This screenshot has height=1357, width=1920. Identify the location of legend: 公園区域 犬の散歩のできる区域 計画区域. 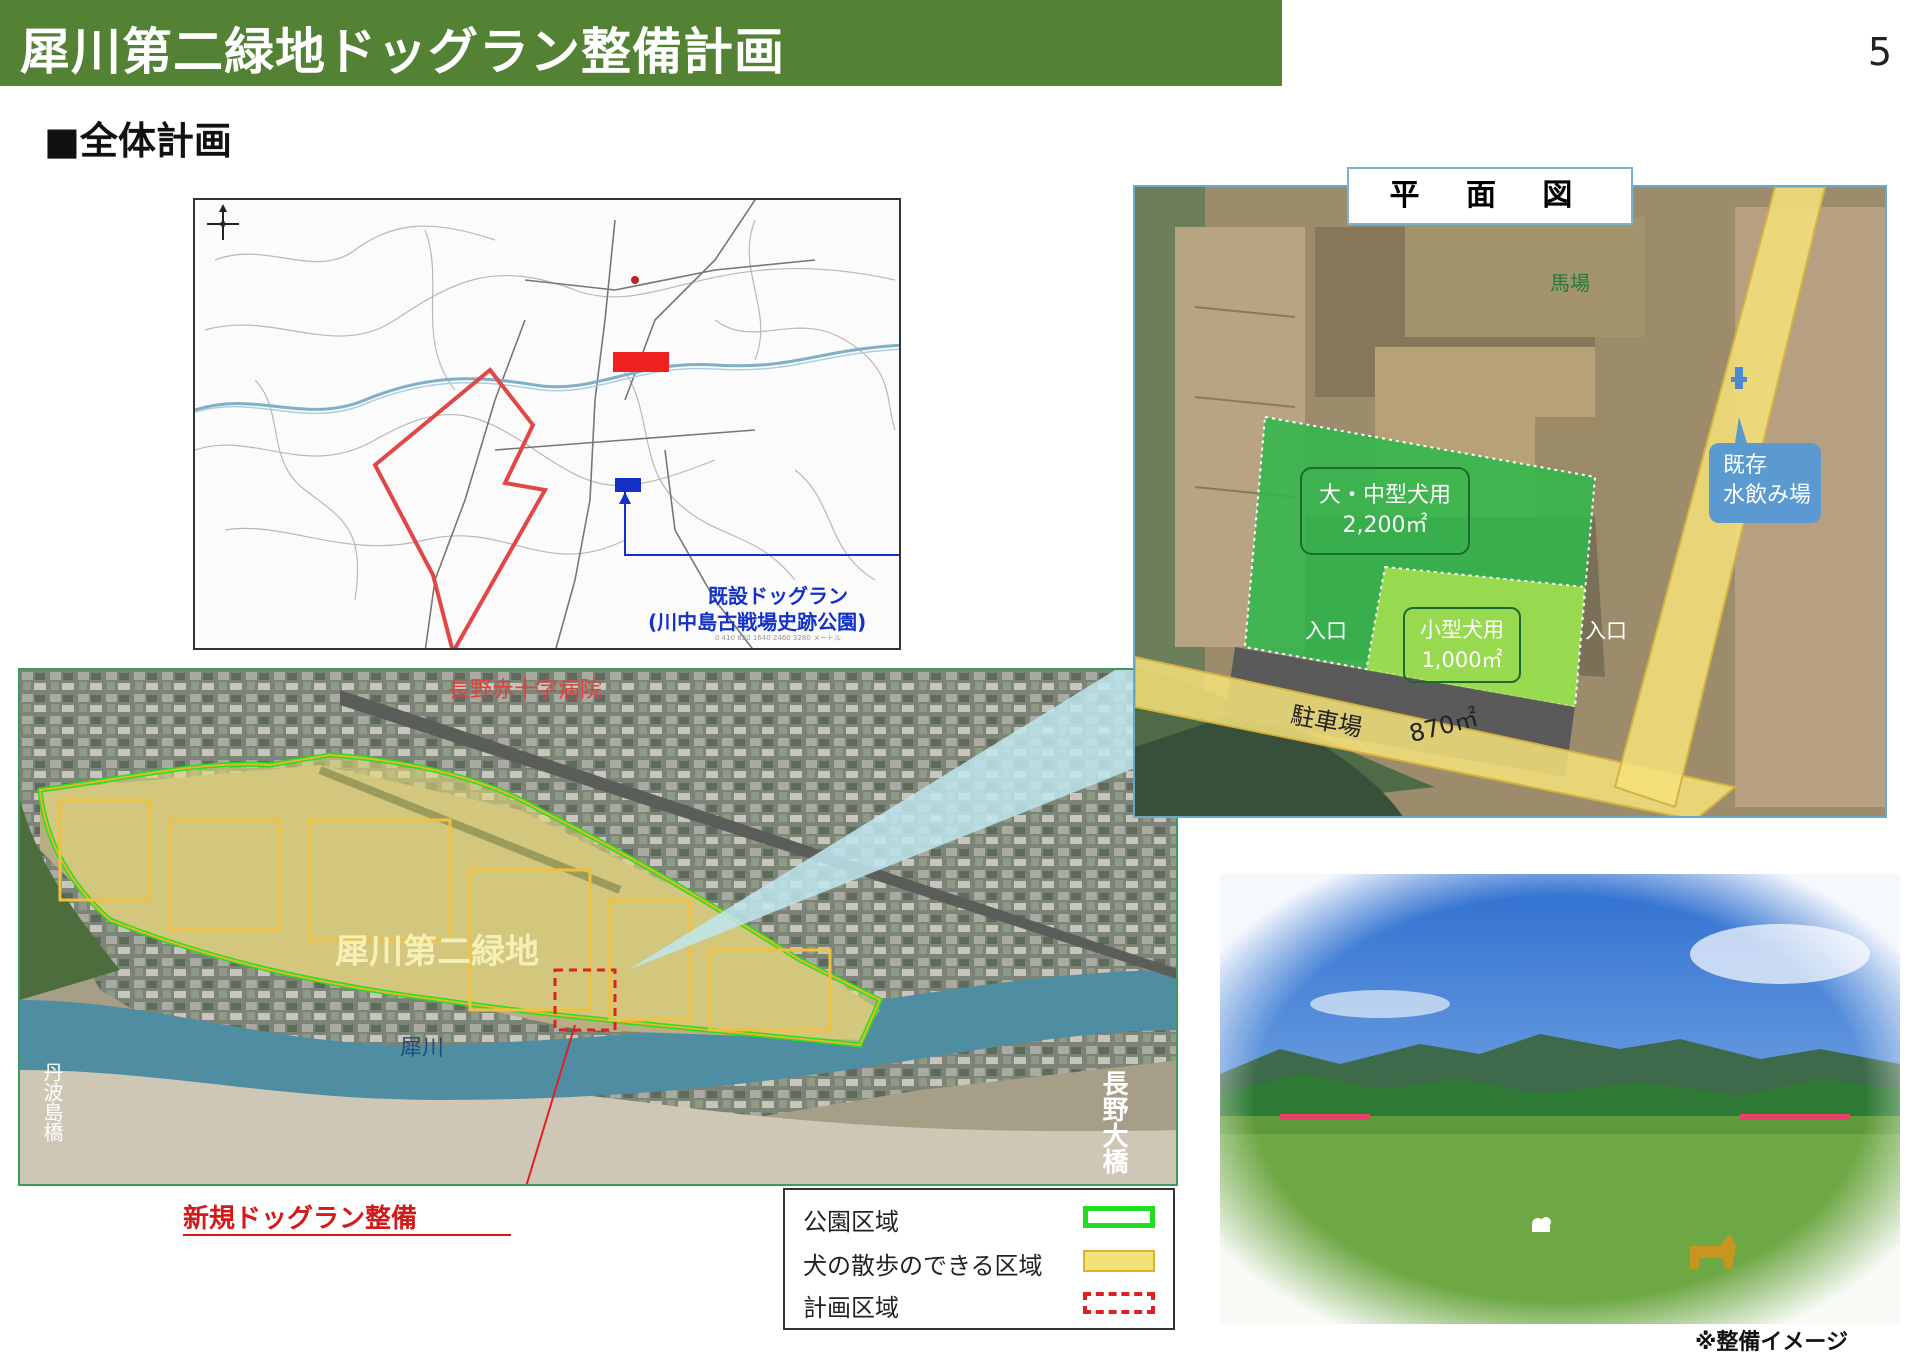
(979, 1259).